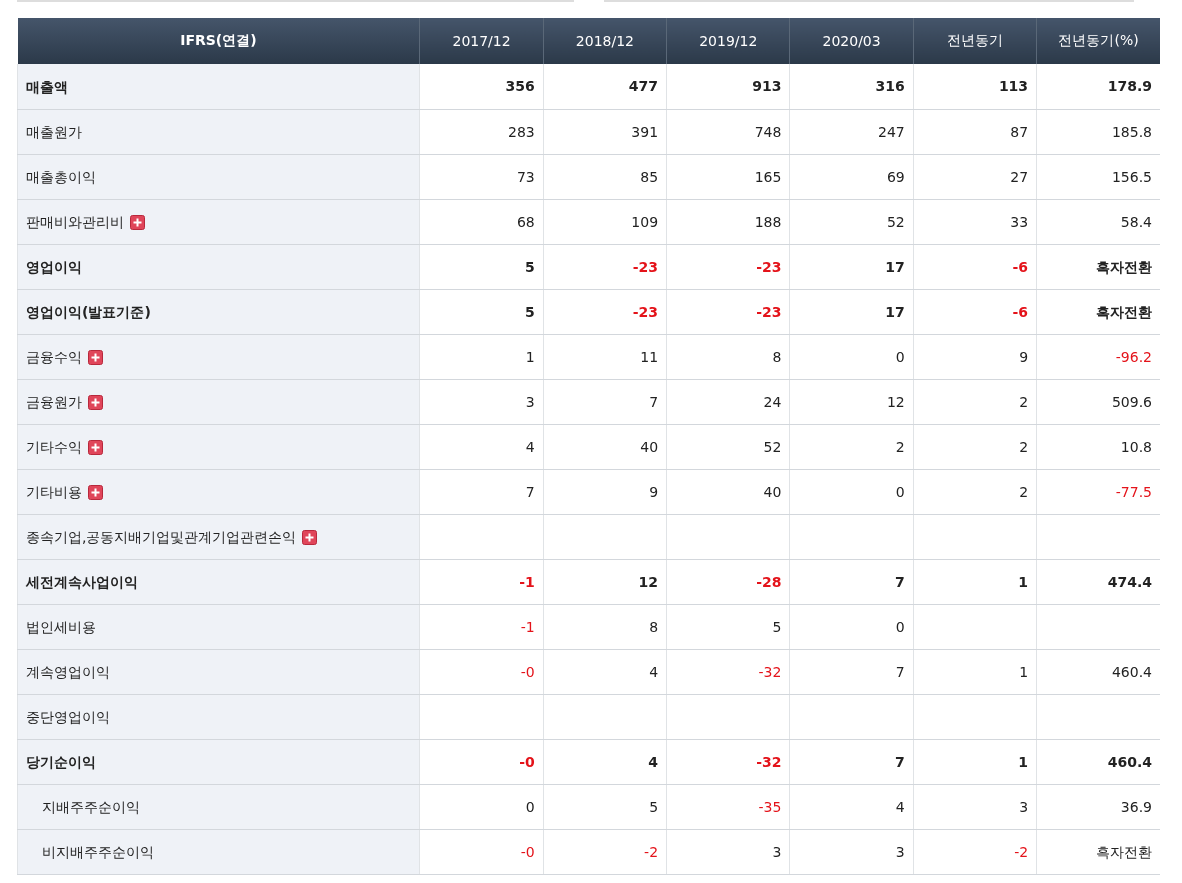 The width and height of the screenshot is (1182, 883). I want to click on row-label: 기타수익, so click(54, 447).